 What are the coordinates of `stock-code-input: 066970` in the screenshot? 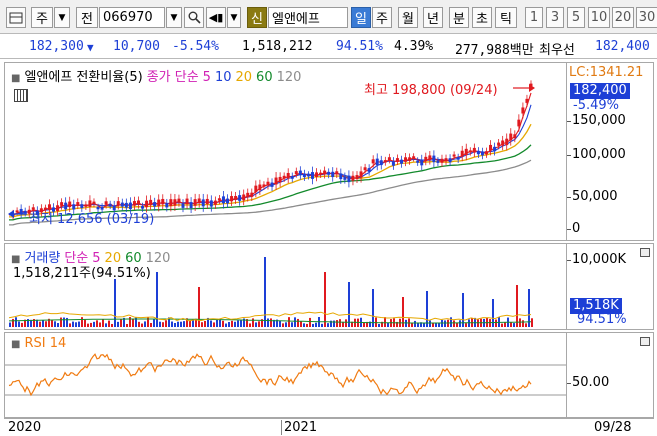 It's located at (132, 17).